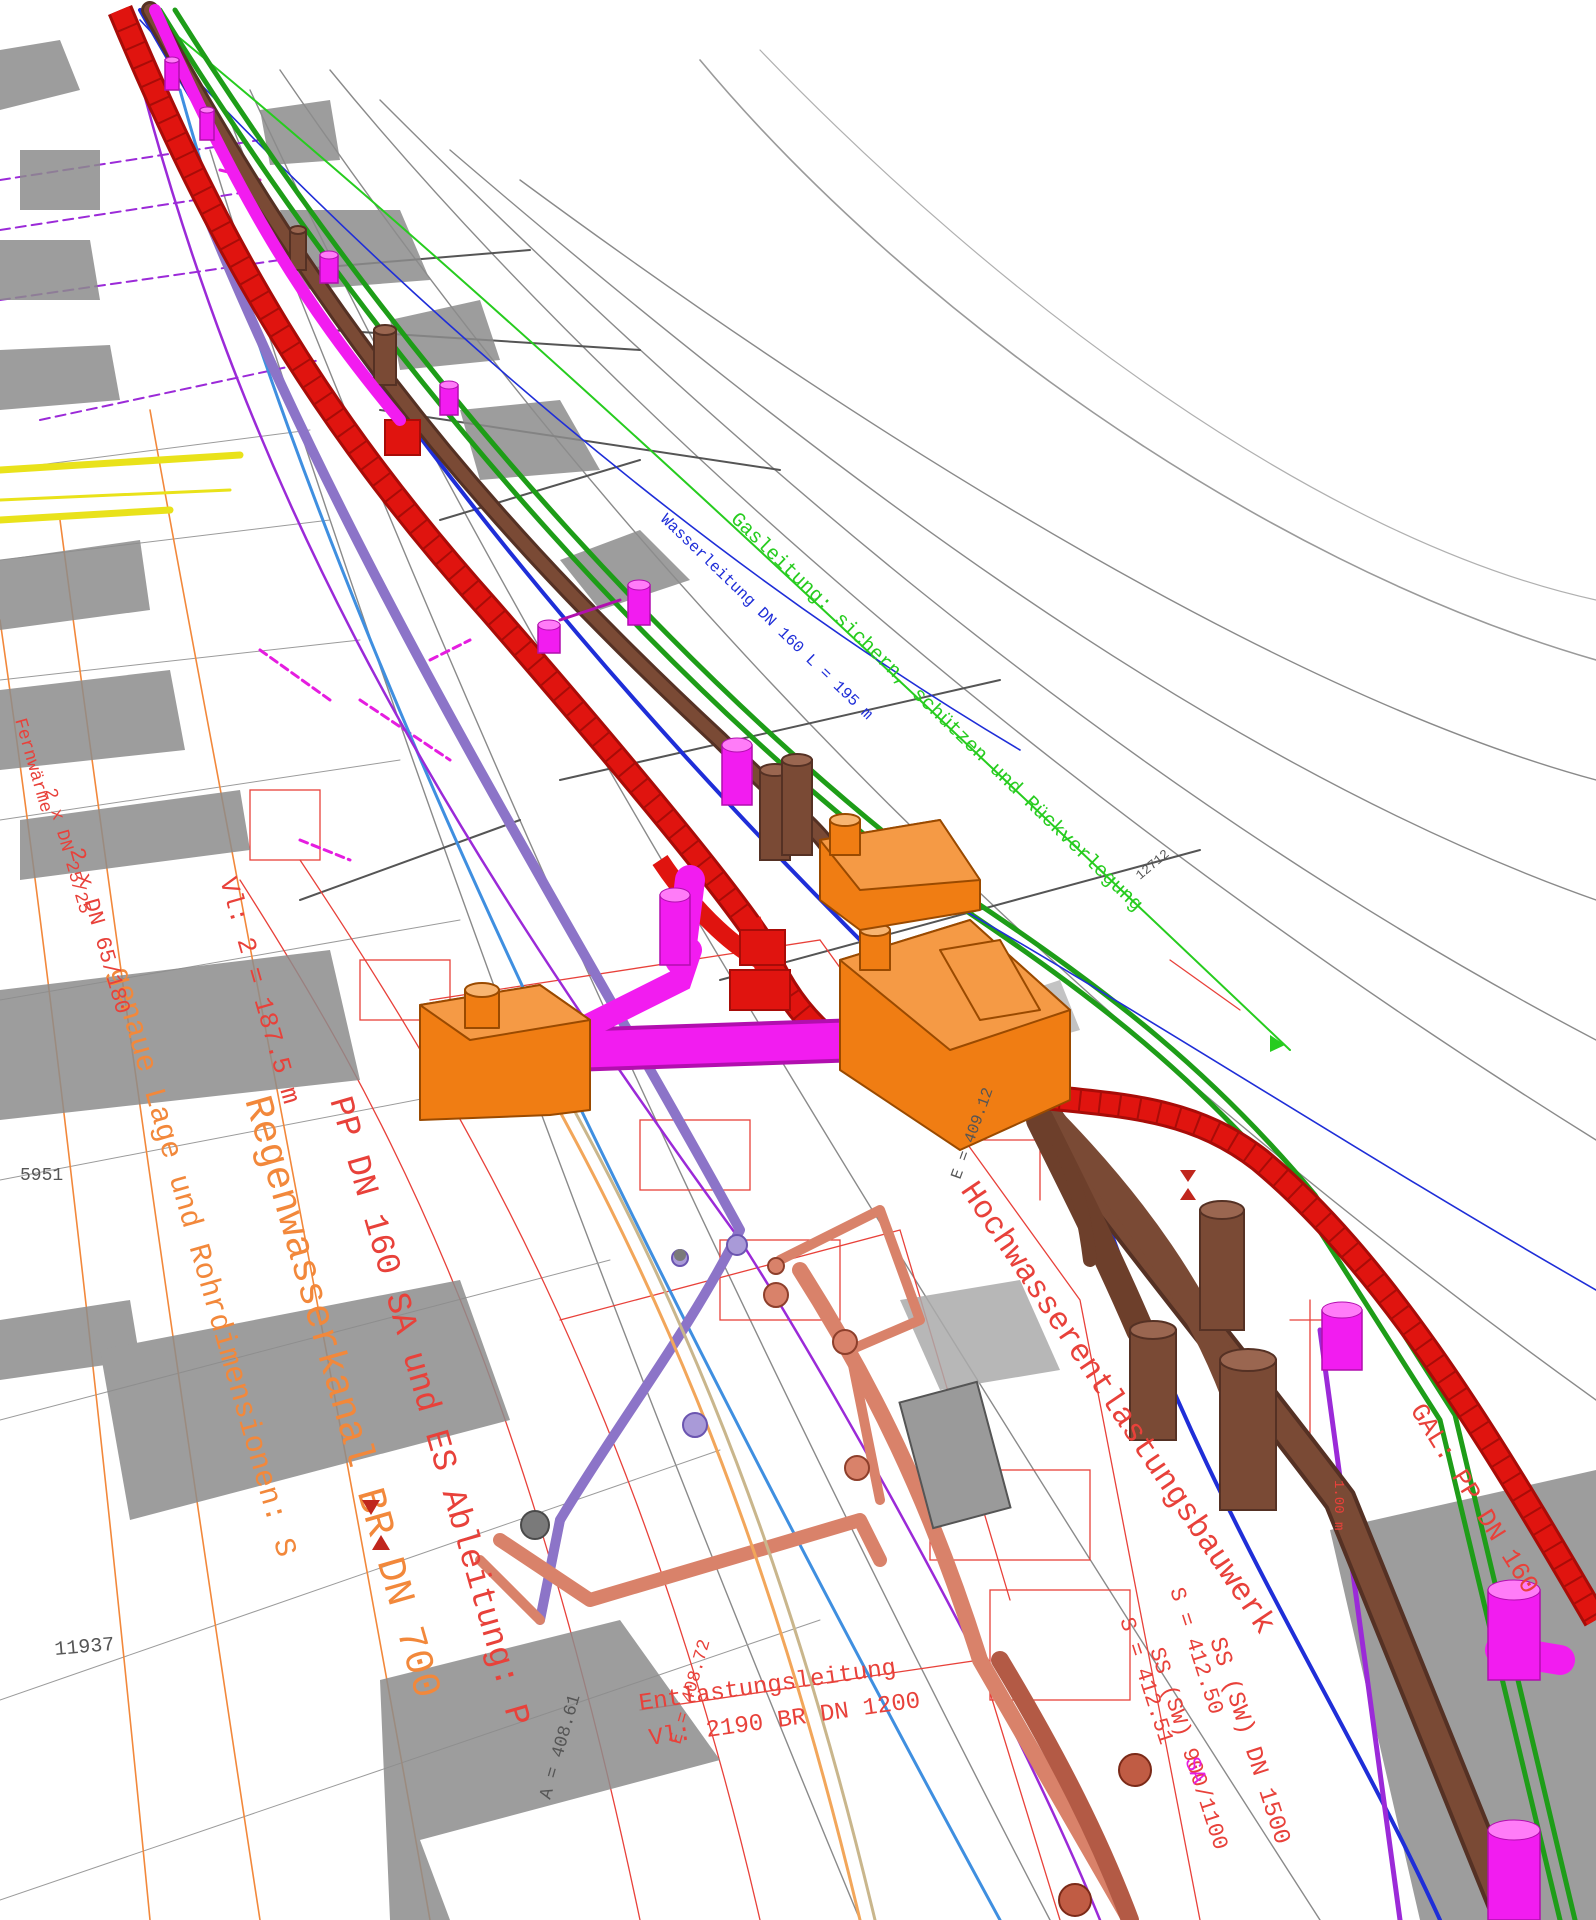  Describe the element at coordinates (85, 1648) in the screenshot. I see `label-parcel-11937: 11937` at that location.